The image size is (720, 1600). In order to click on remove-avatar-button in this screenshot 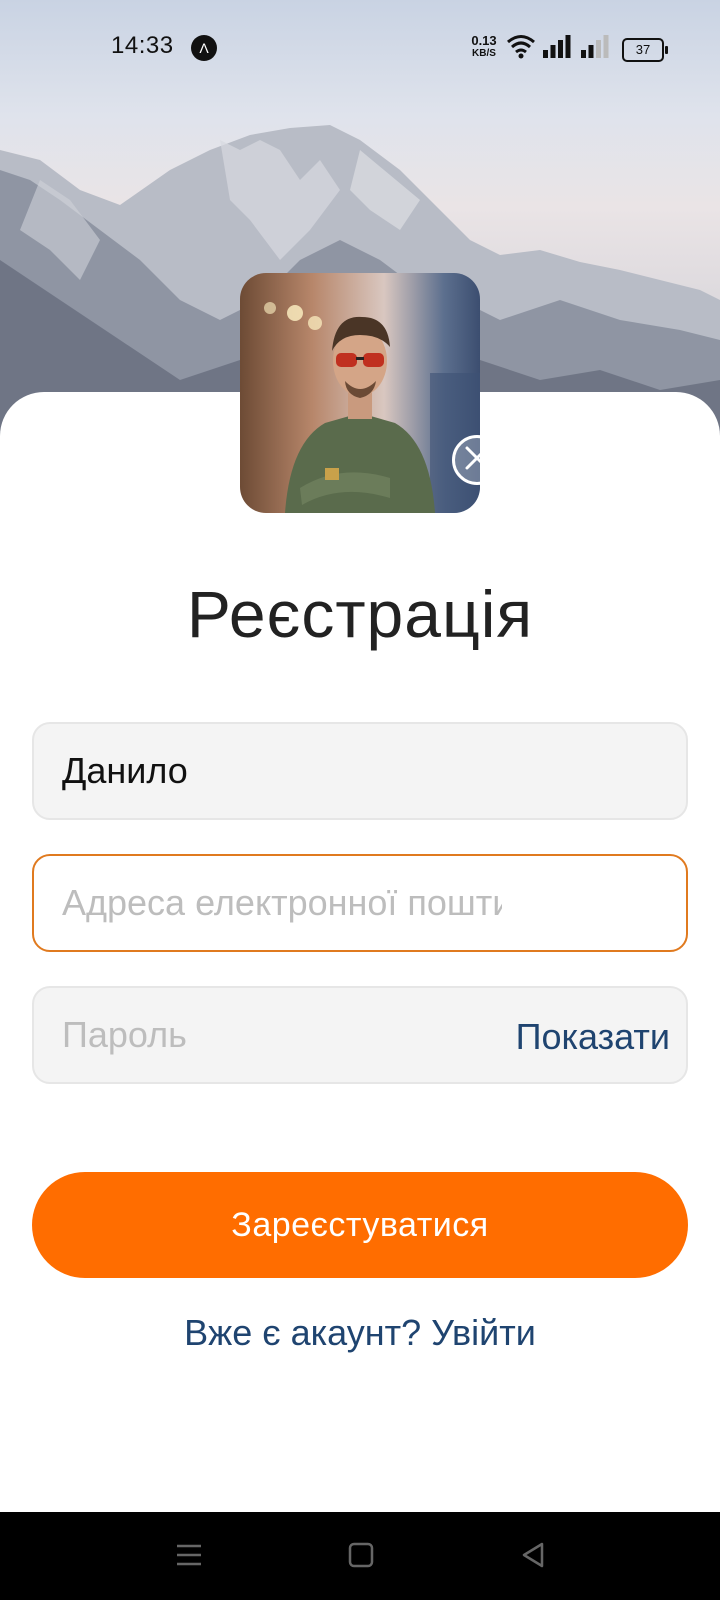, I will do `click(477, 460)`.